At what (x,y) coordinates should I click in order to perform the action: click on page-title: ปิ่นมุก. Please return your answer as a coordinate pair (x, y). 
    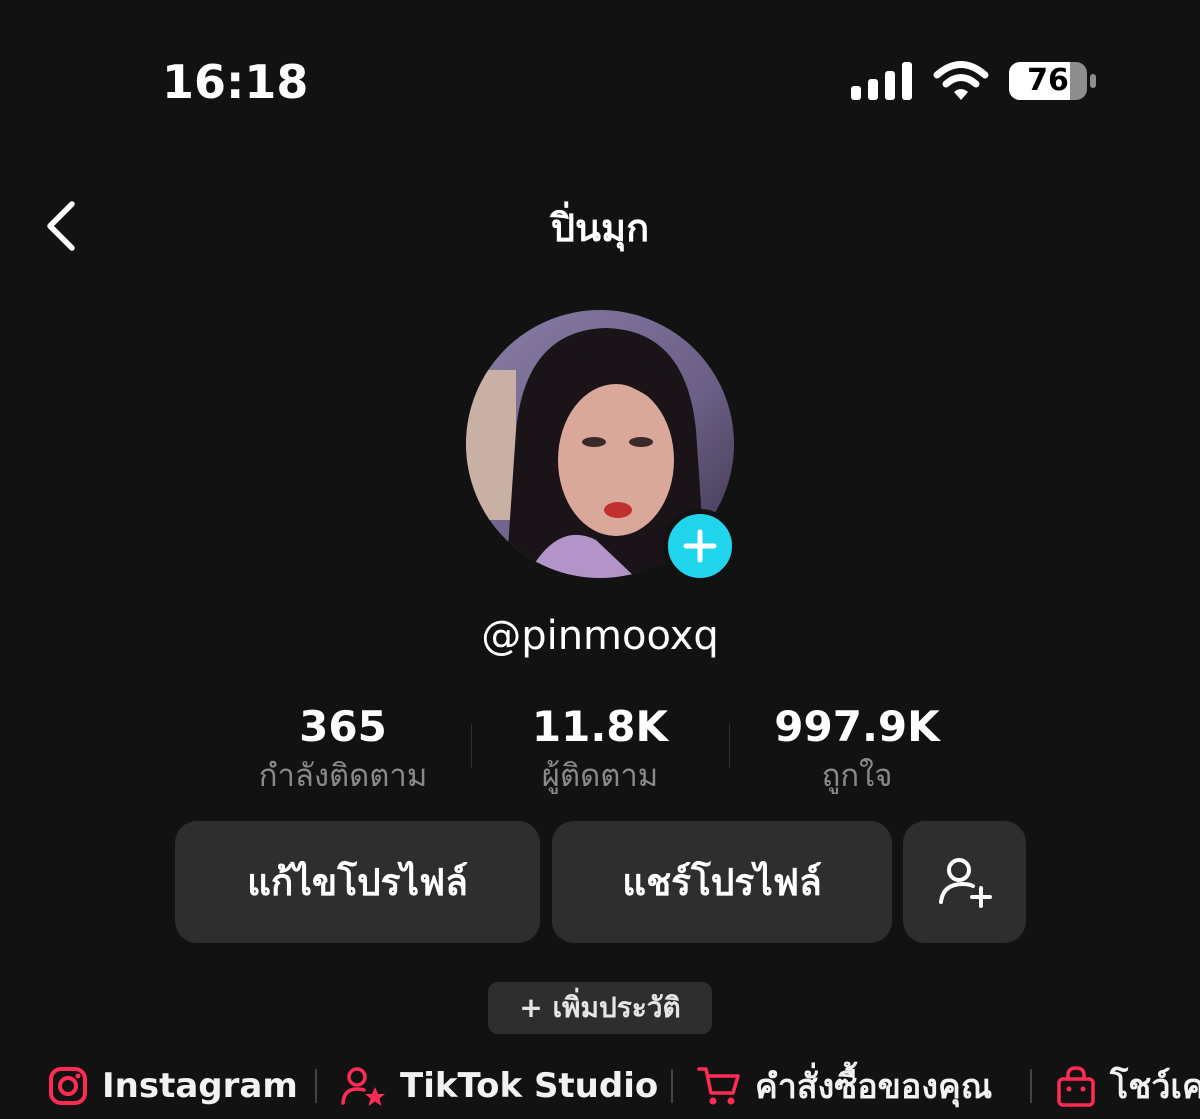
    Looking at the image, I should click on (600, 228).